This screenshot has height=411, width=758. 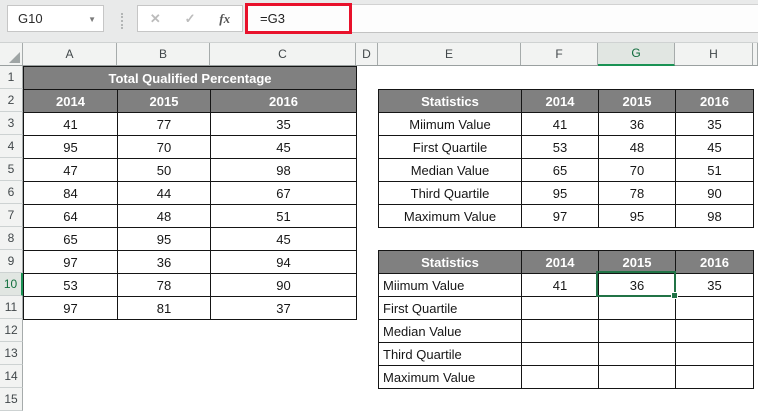 I want to click on cell-G10: 36, so click(x=637, y=285).